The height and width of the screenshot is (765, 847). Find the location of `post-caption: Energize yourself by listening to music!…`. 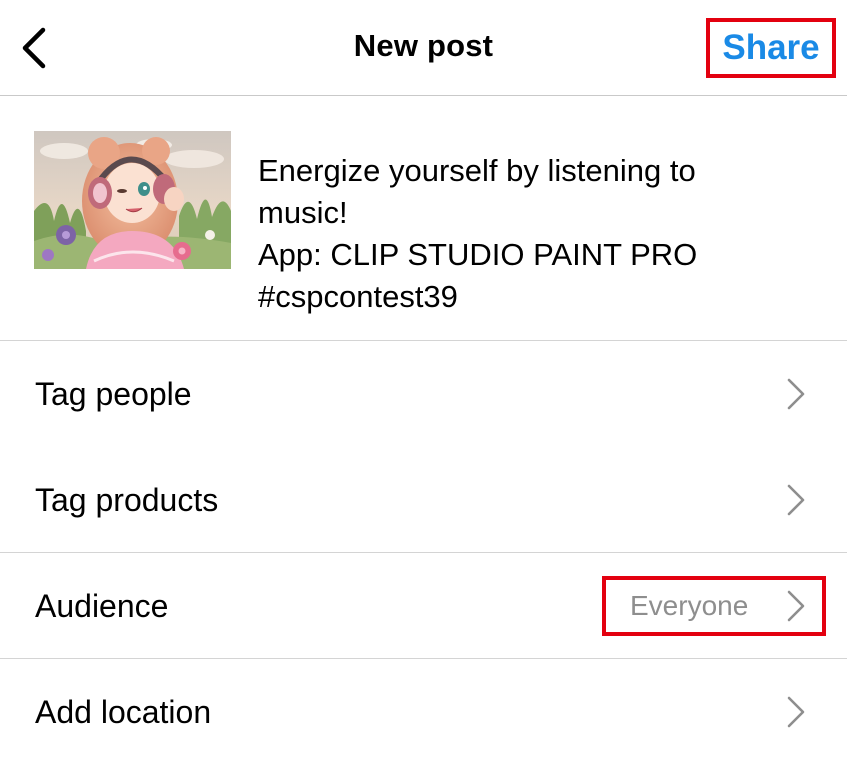

post-caption: Energize yourself by listening to music!… is located at coordinates (538, 234).